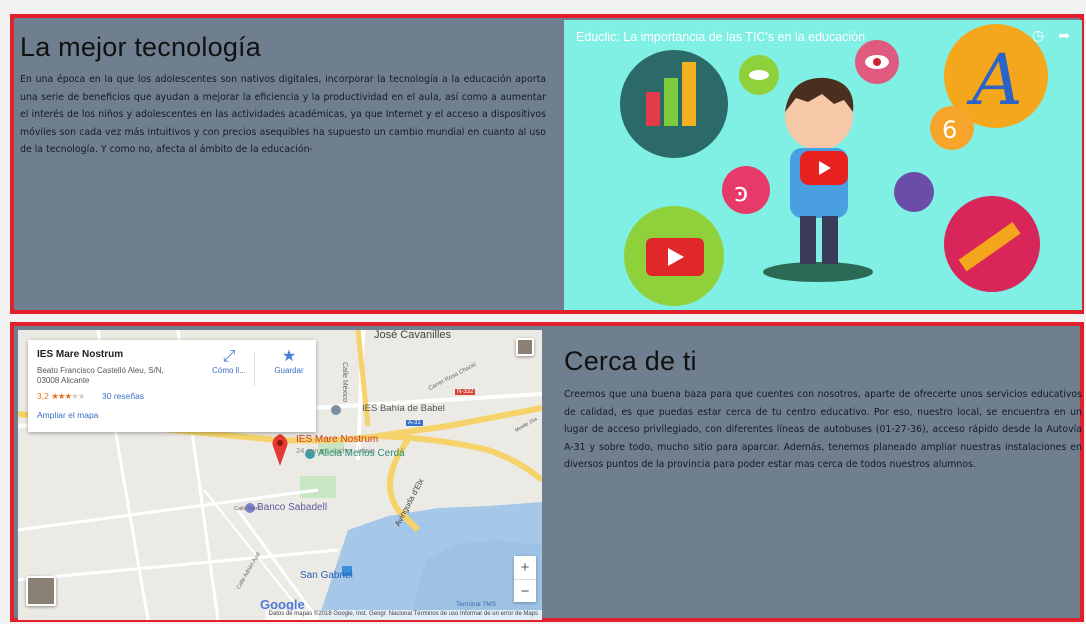 Image resolution: width=1086 pixels, height=624 pixels. Describe the element at coordinates (414, 423) in the screenshot. I see `map-label-a31: A-31` at that location.